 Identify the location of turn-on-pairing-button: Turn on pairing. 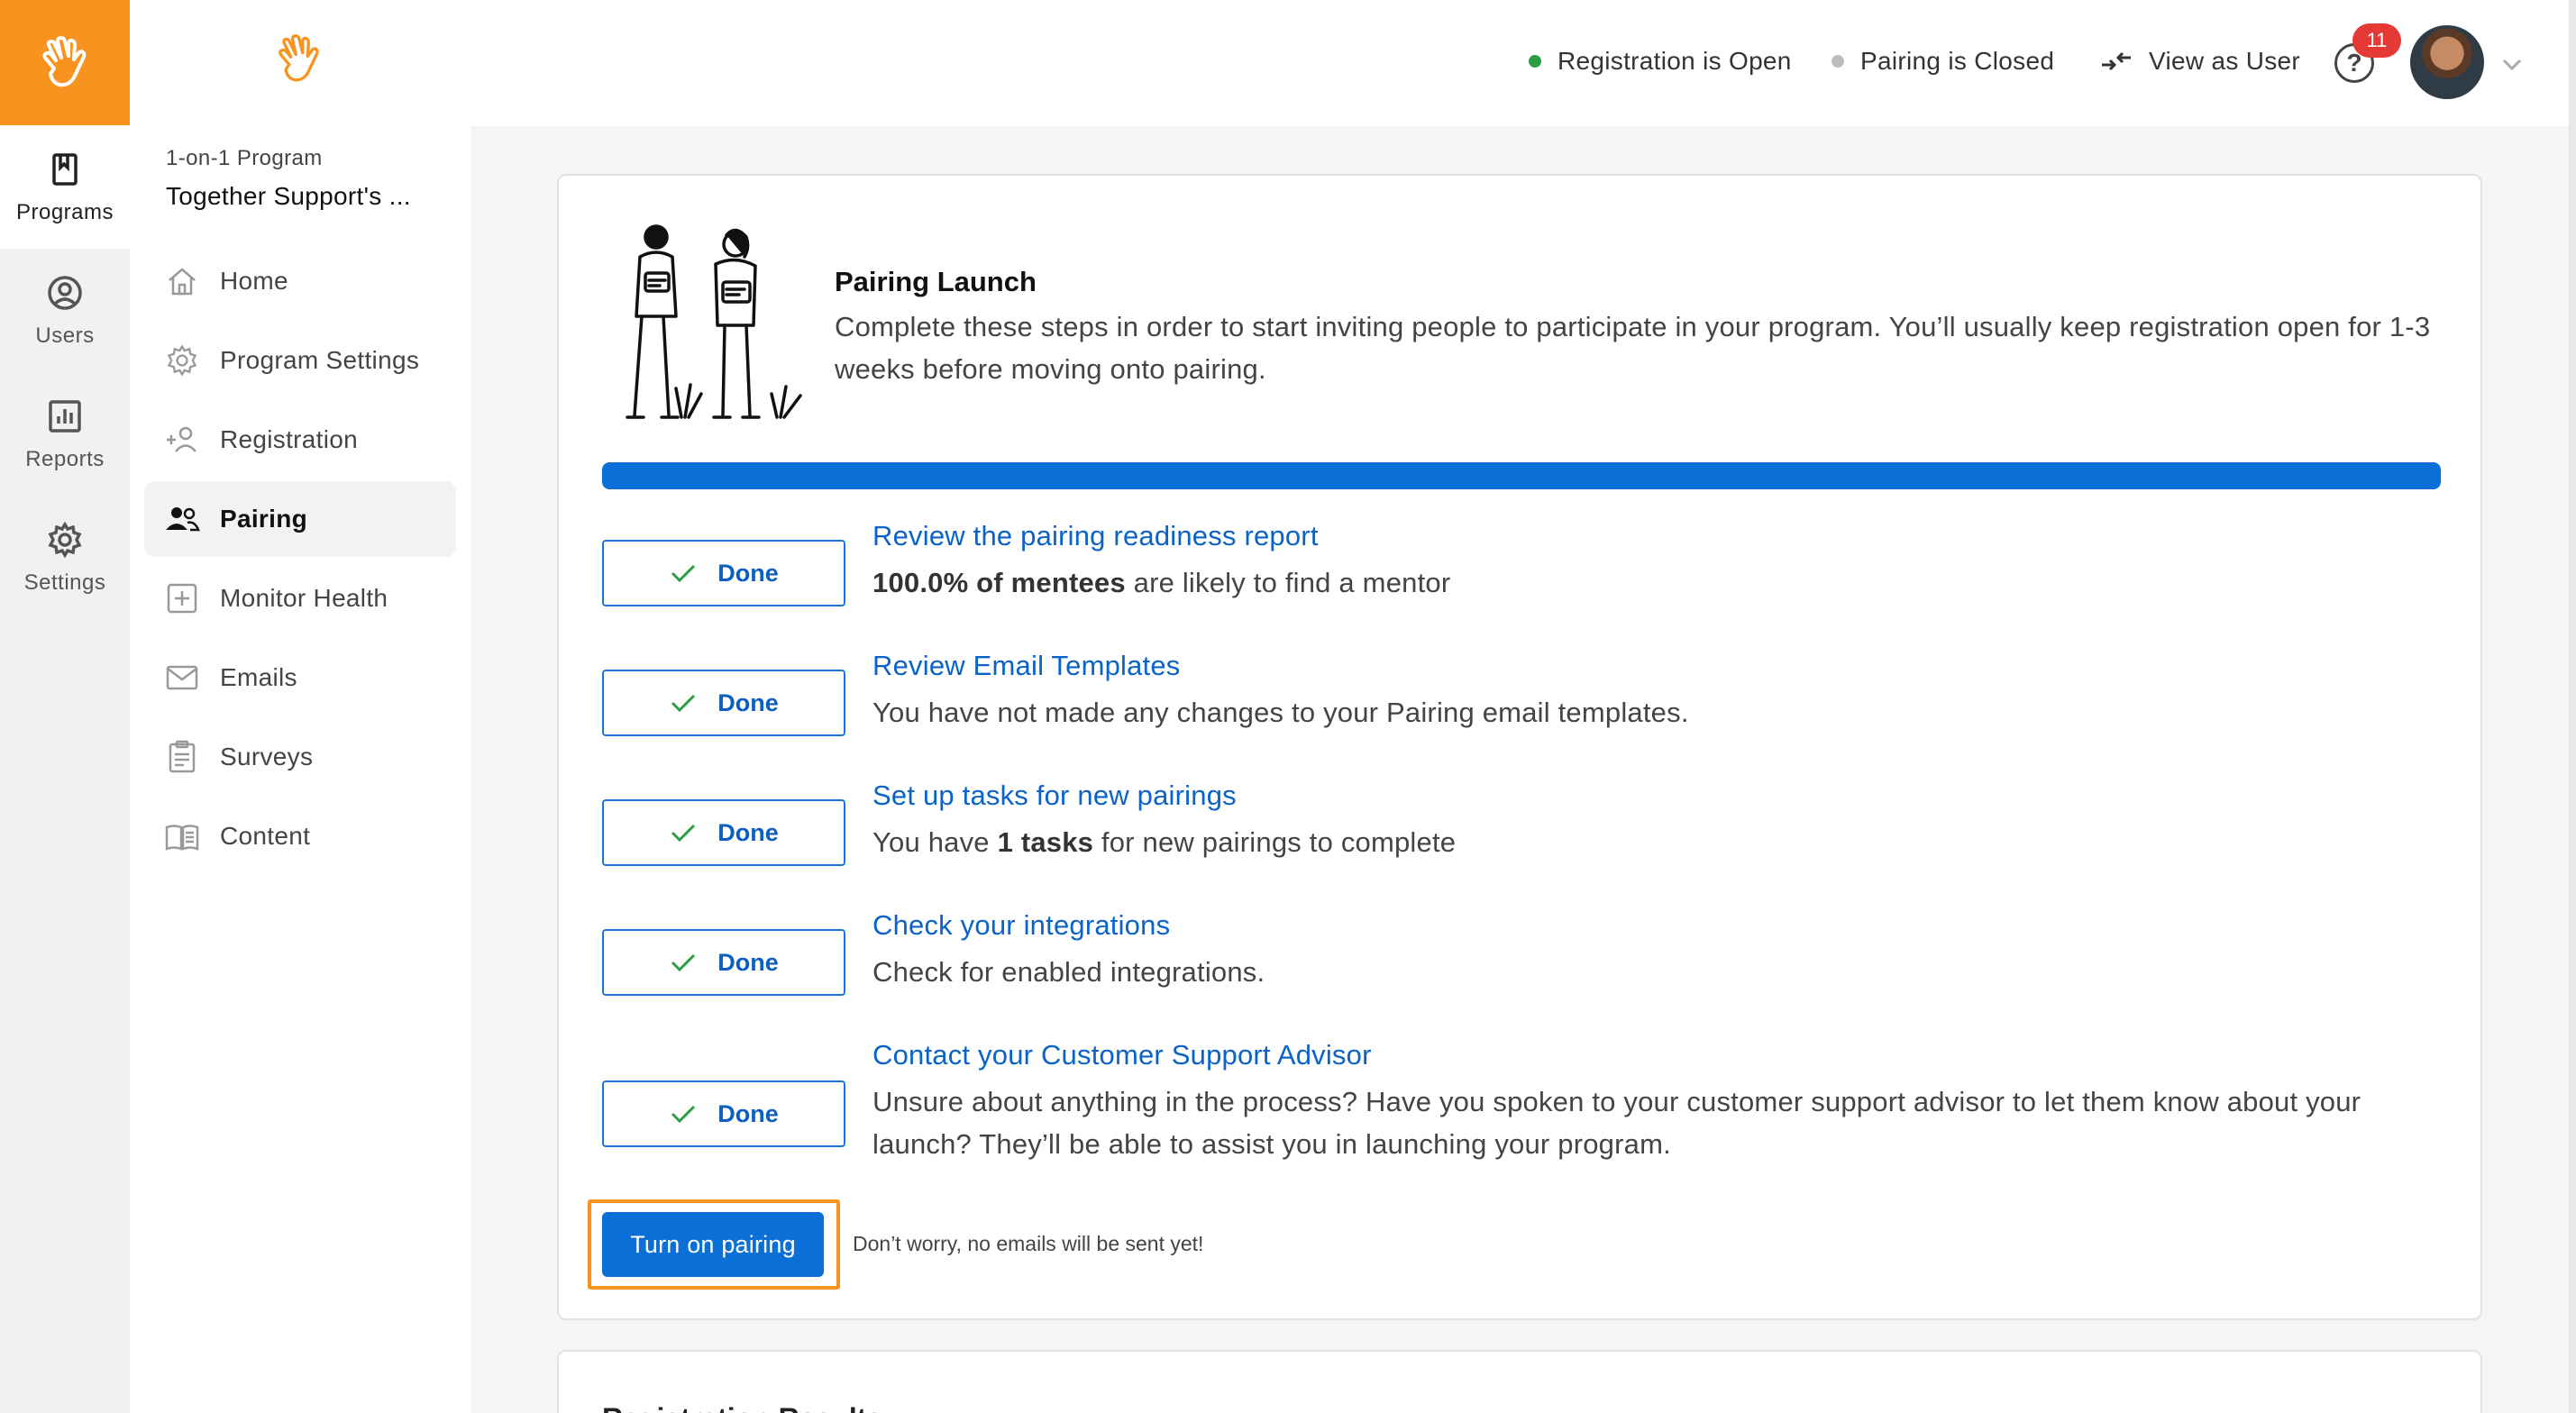
(713, 1244).